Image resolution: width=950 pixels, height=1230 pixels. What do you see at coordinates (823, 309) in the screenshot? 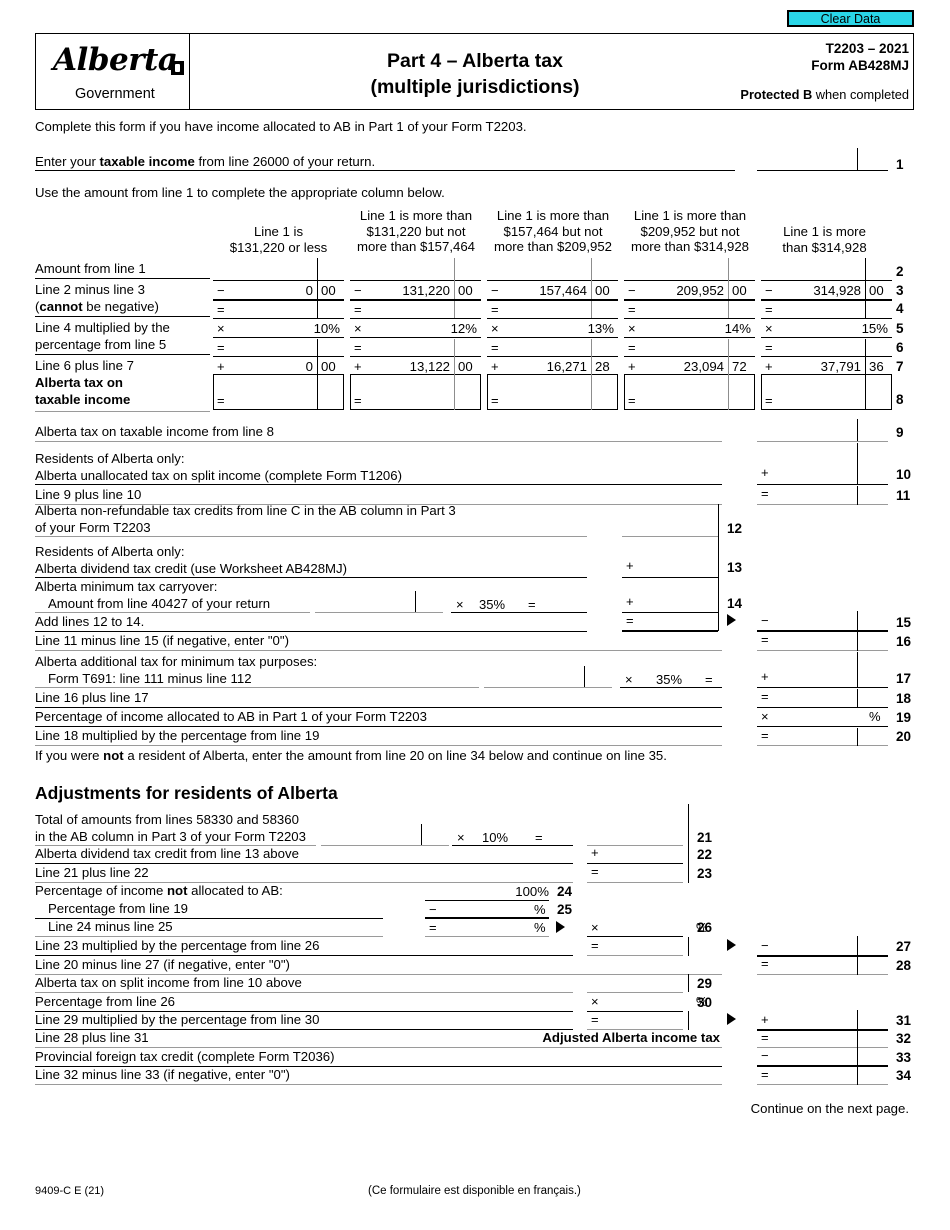
I see `c5-r4-input` at bounding box center [823, 309].